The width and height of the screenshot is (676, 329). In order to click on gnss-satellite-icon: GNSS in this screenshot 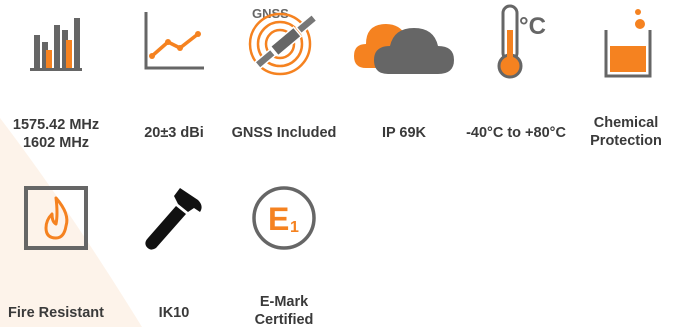, I will do `click(283, 41)`.